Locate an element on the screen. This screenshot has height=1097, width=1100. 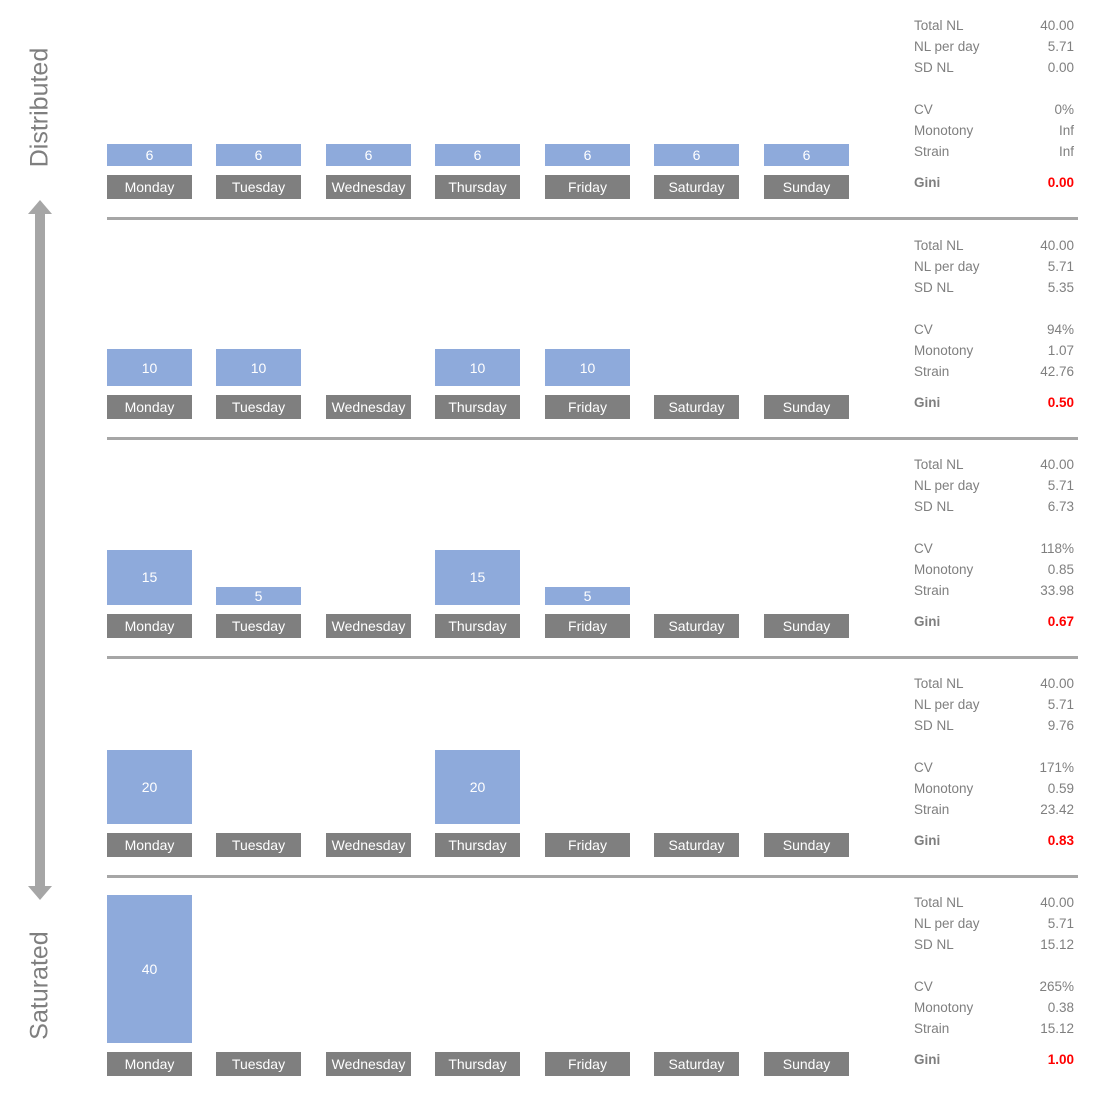
stat-gini: Gini 0.50 is located at coordinates (994, 405).